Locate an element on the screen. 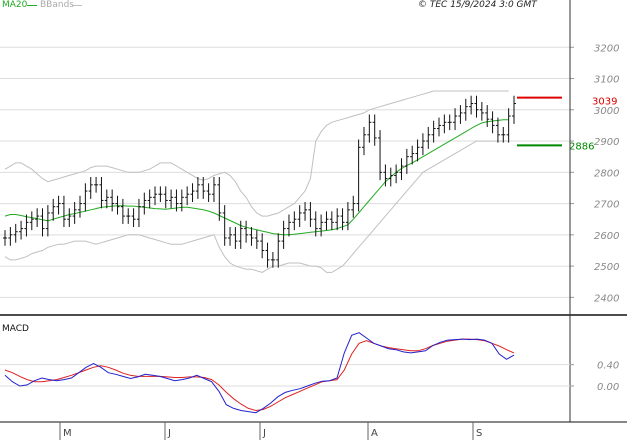 The height and width of the screenshot is (440, 627). price-tick-label: 2500 is located at coordinates (606, 267).